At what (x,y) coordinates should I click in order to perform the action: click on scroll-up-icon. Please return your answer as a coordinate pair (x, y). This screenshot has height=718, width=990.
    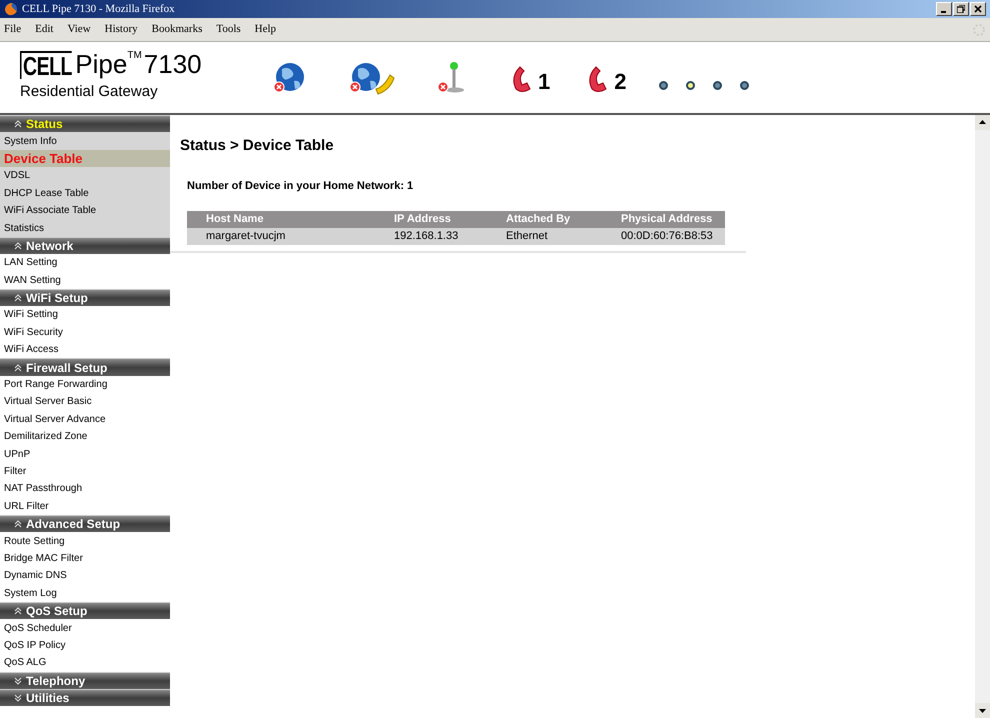
    Looking at the image, I should click on (982, 122).